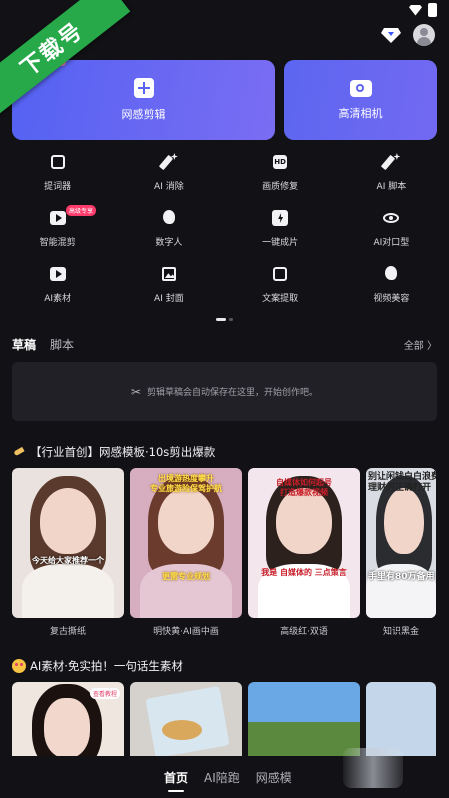 The width and height of the screenshot is (449, 798). Describe the element at coordinates (62, 344) in the screenshot. I see `tab-scripts: 脚本` at that location.